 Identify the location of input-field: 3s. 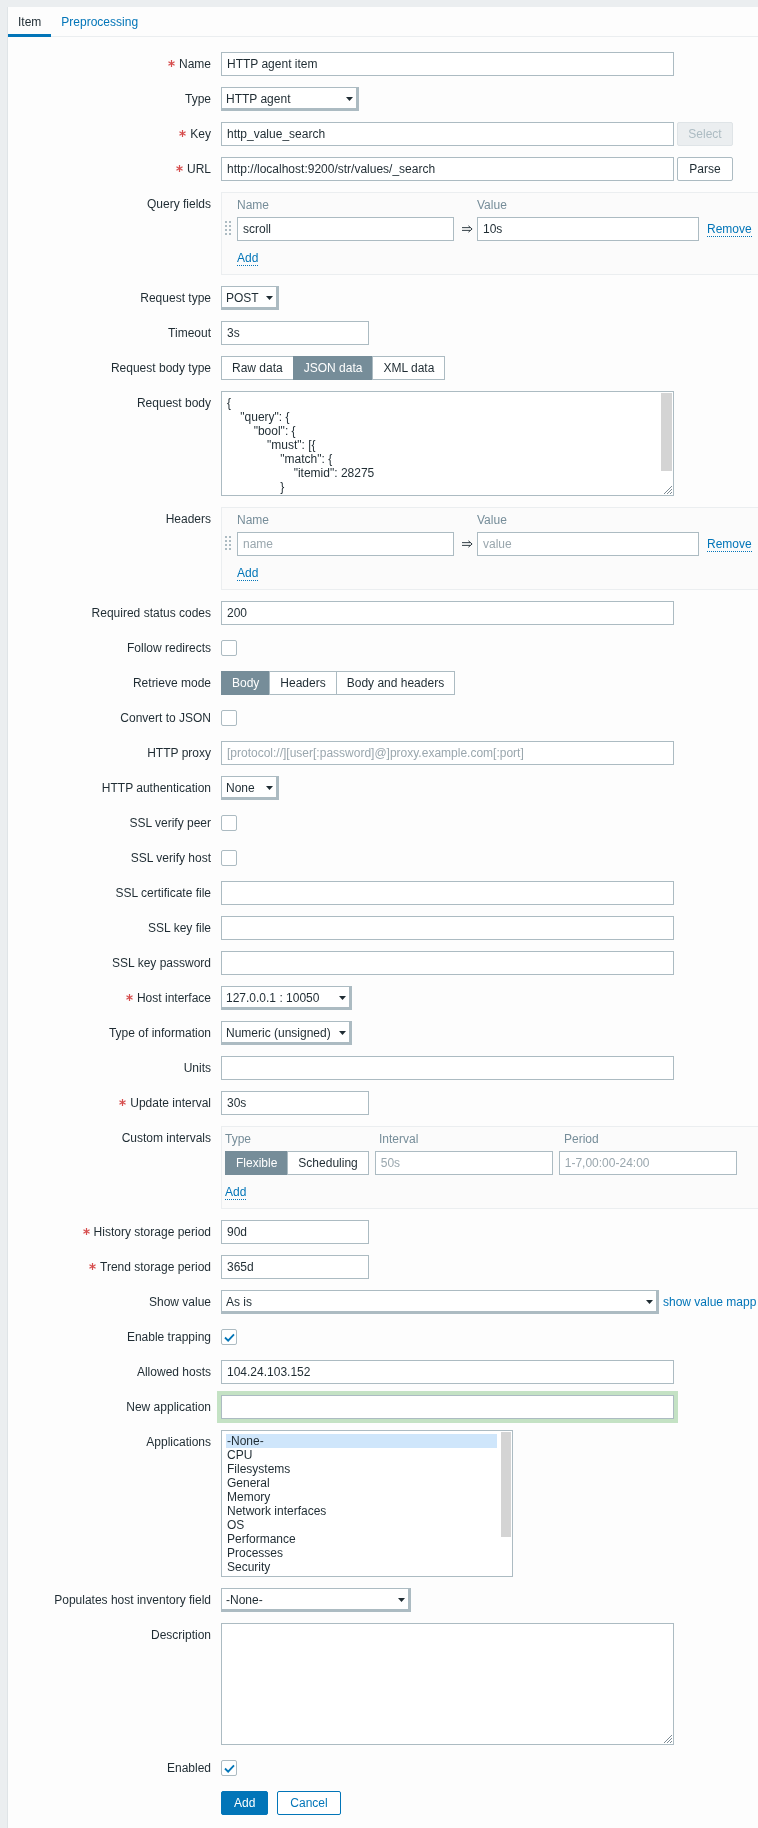
(295, 333).